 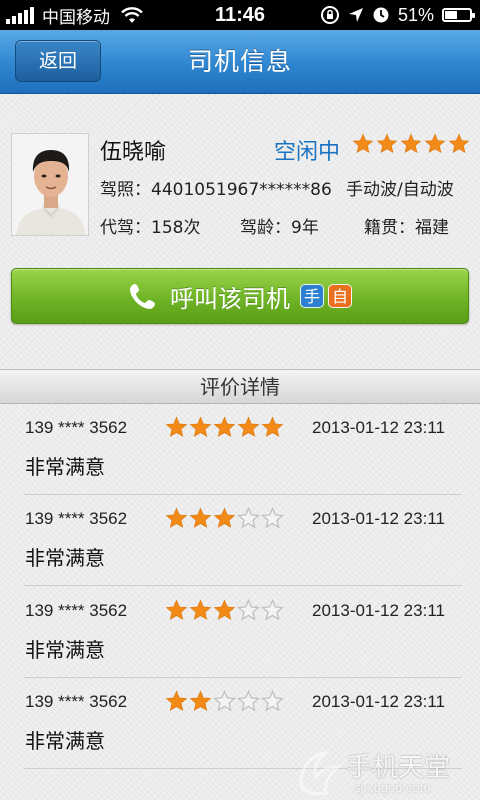 What do you see at coordinates (58, 61) in the screenshot?
I see `back-button: 返回` at bounding box center [58, 61].